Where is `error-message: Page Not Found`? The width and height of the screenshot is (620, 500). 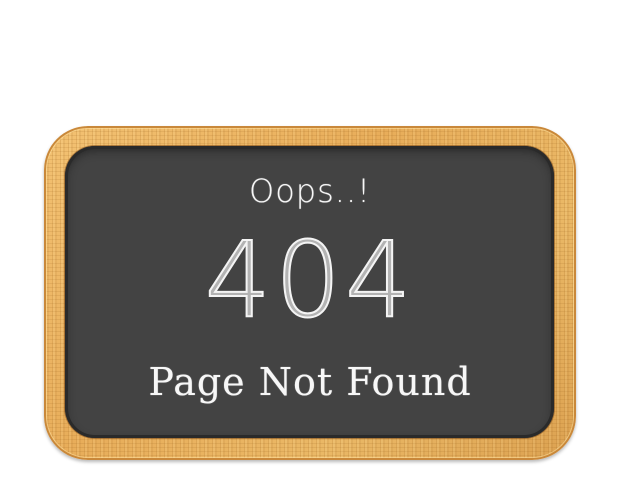
error-message: Page Not Found is located at coordinates (310, 382).